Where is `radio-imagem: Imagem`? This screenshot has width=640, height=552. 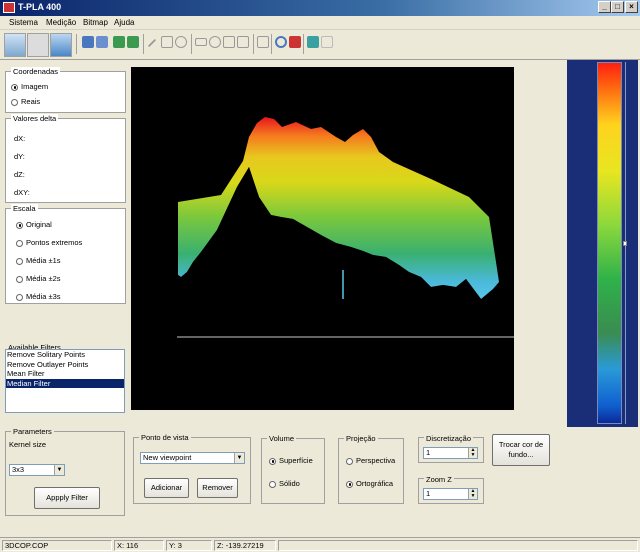
radio-imagem: Imagem is located at coordinates (29, 86).